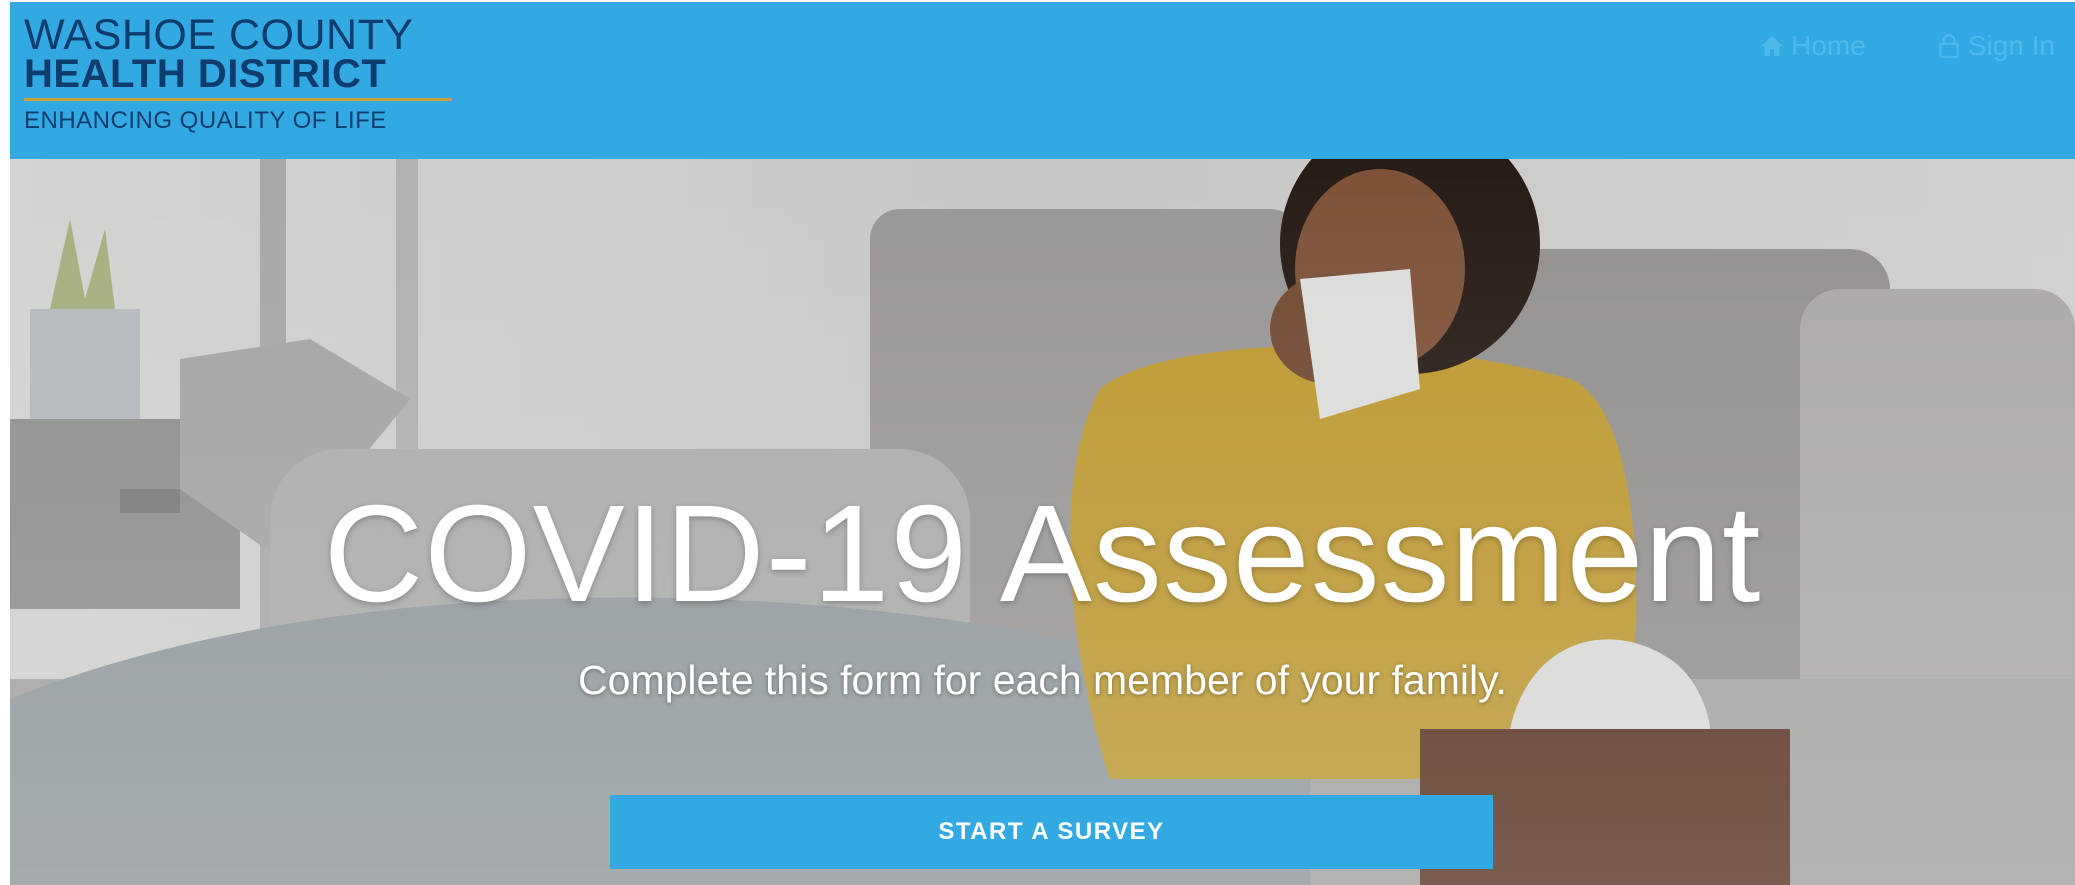 The height and width of the screenshot is (885, 2075). What do you see at coordinates (1949, 46) in the screenshot?
I see `lock-icon` at bounding box center [1949, 46].